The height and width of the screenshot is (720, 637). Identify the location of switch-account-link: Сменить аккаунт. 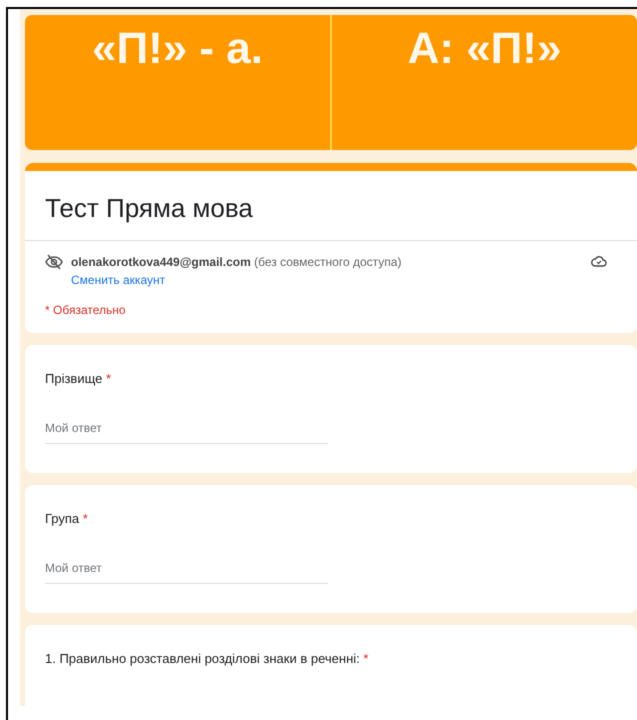
(118, 280).